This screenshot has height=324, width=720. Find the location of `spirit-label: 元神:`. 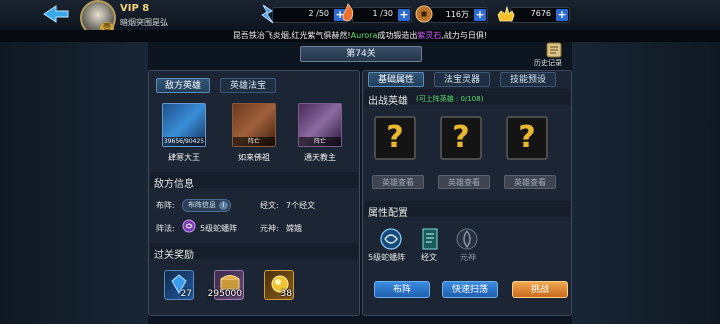

spirit-label: 元神: is located at coordinates (269, 228).